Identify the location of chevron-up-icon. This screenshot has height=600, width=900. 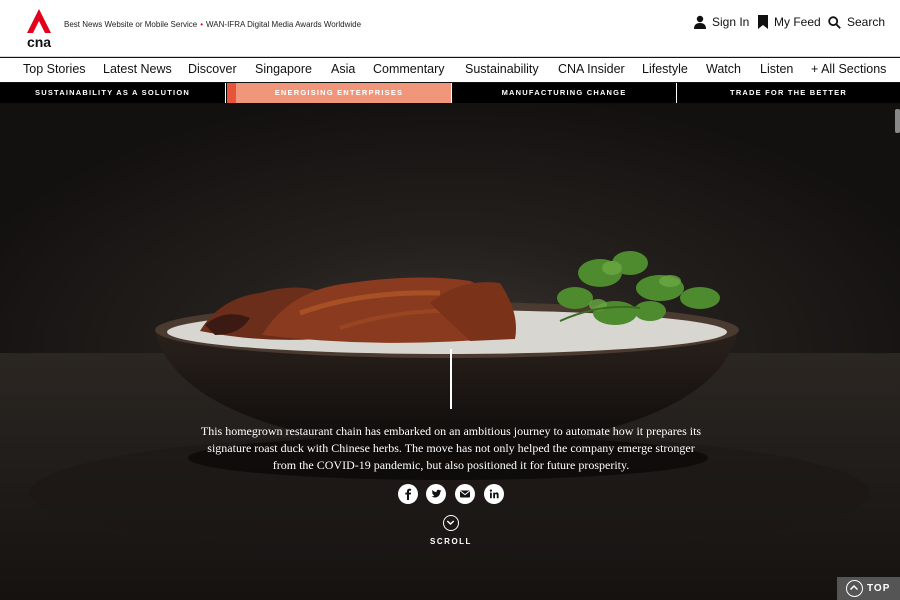
(854, 588).